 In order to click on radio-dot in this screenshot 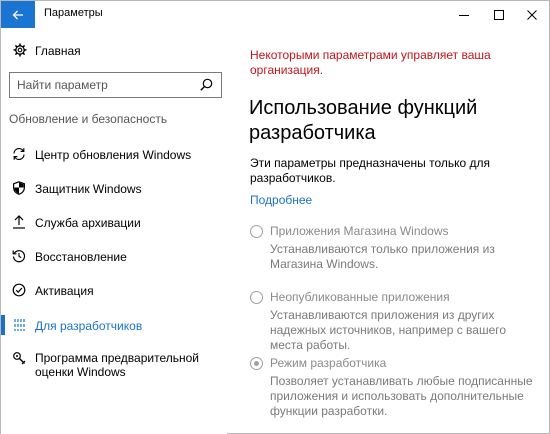, I will do `click(256, 363)`.